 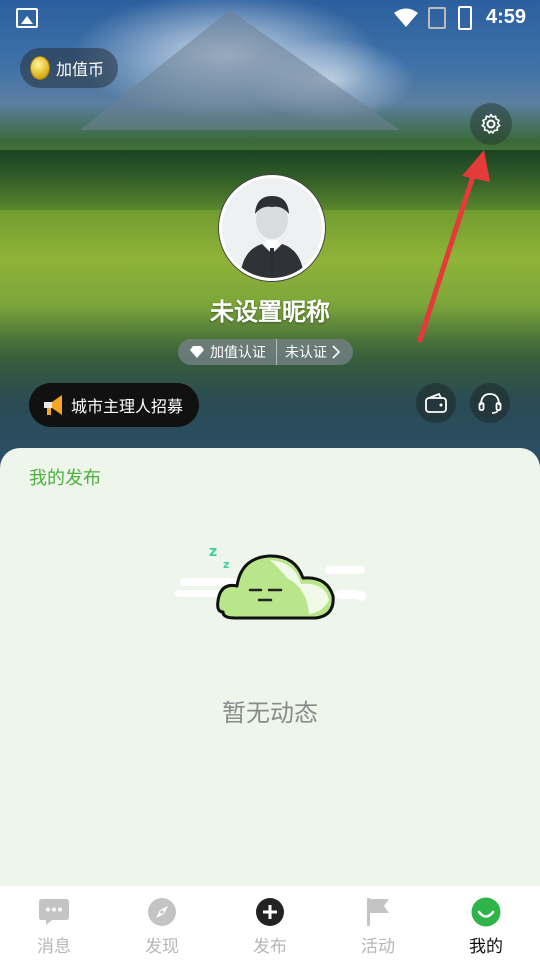 I want to click on nav-label: 发现, so click(x=162, y=947).